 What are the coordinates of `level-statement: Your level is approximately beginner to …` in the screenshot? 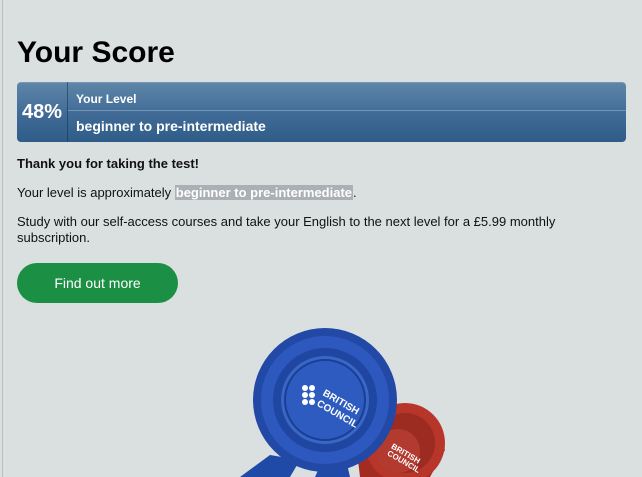 It's located at (187, 192).